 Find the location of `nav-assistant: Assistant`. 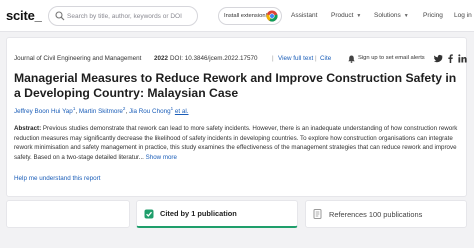

nav-assistant: Assistant is located at coordinates (304, 15).